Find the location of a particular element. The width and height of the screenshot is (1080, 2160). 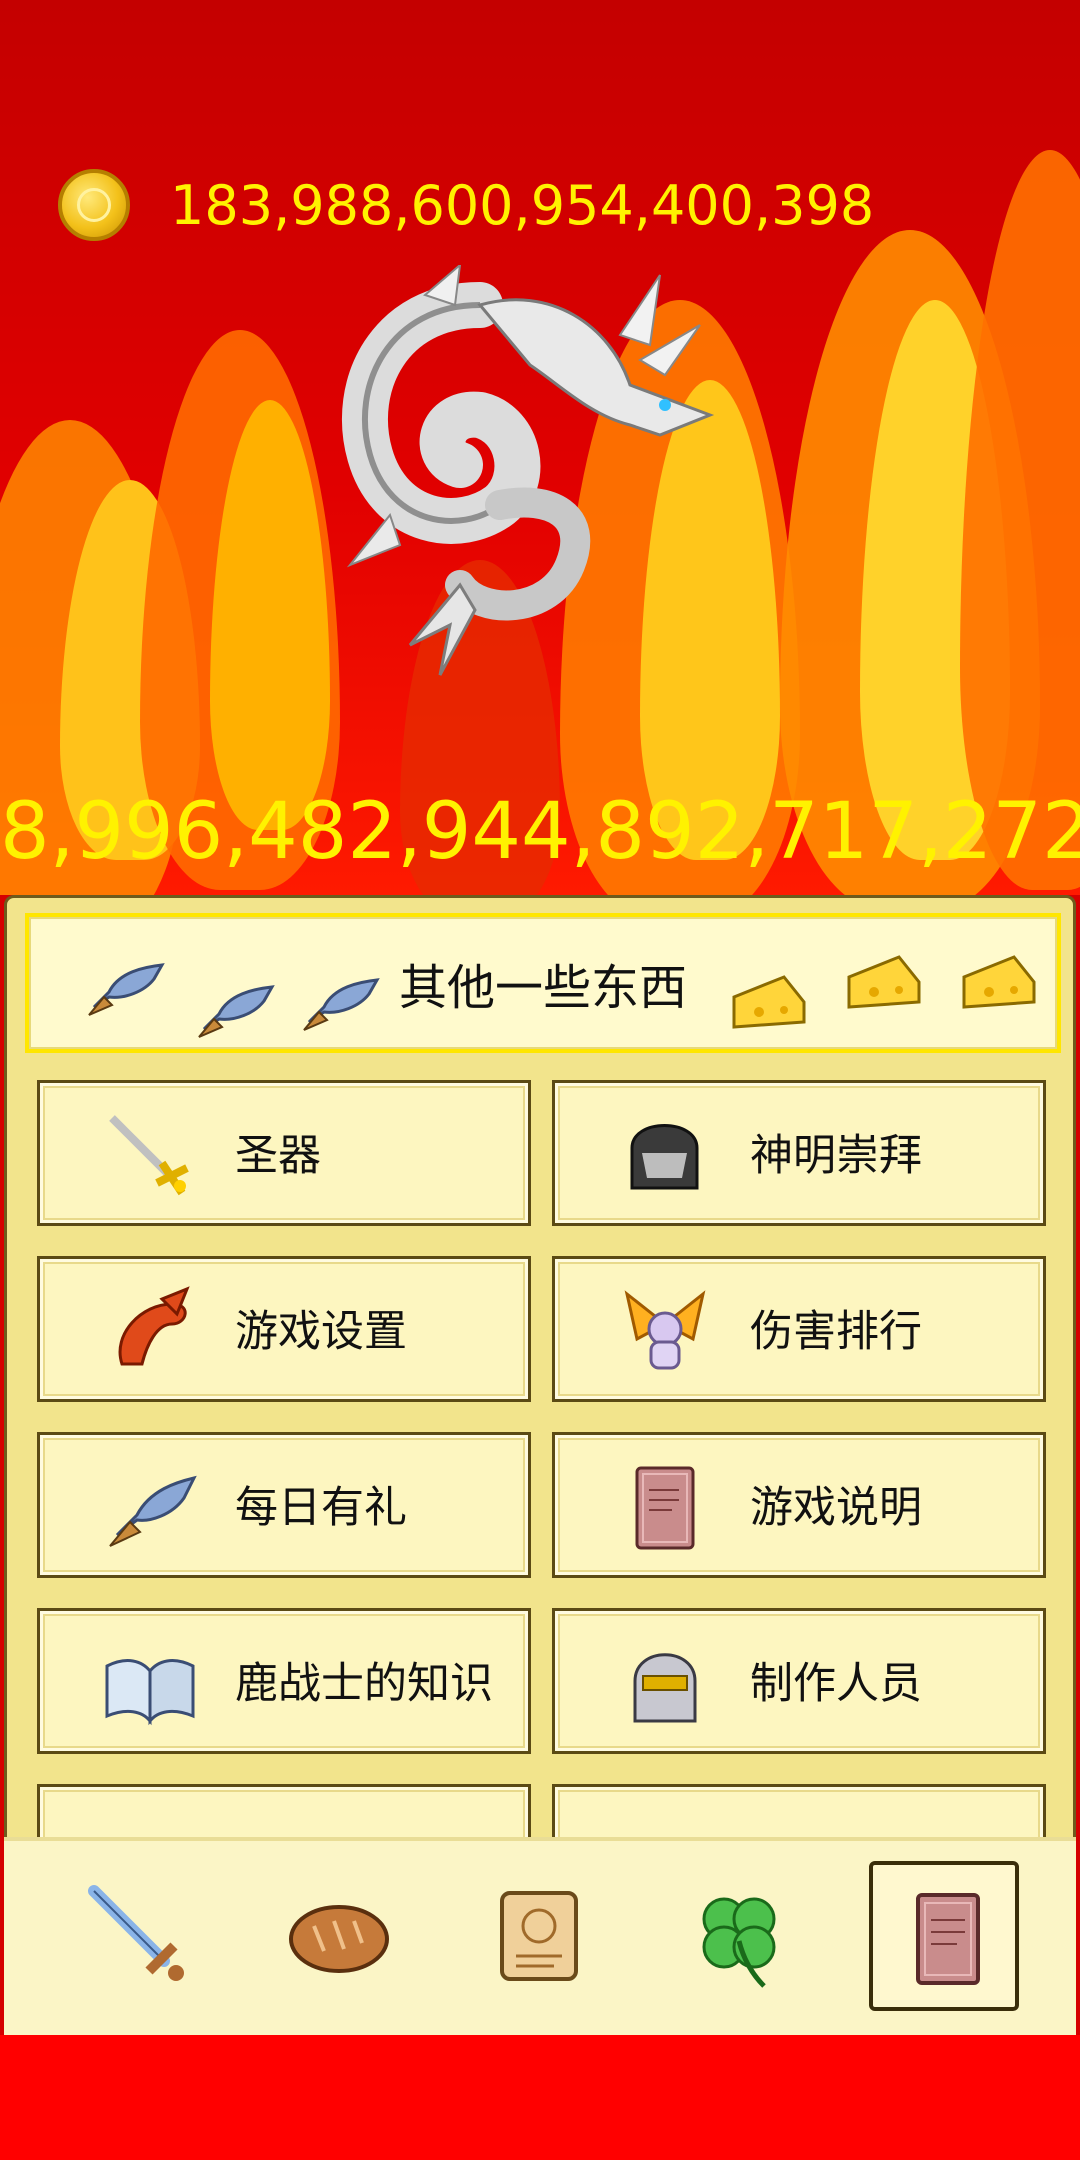

deer-warrior-knowledge-button: 鹿战士的知识 is located at coordinates (284, 1681).